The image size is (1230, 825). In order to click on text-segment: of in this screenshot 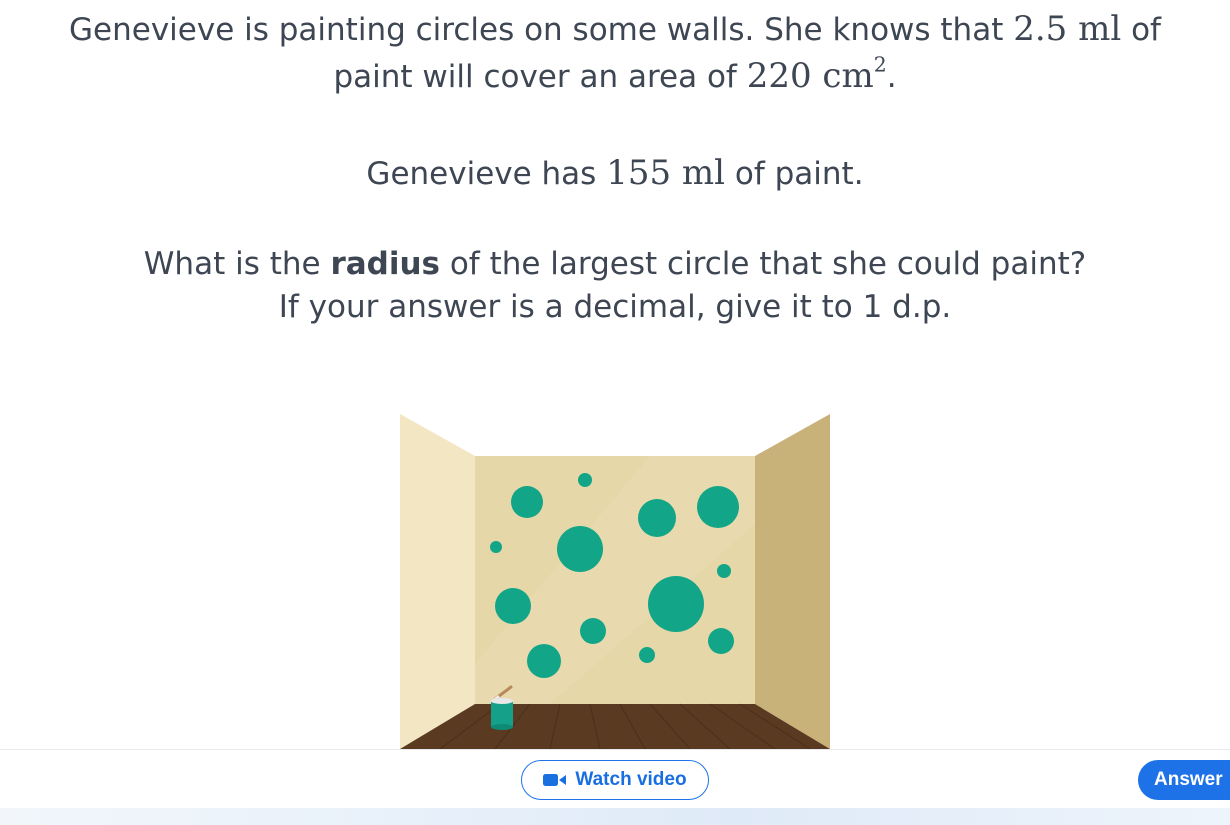, I will do `click(1141, 30)`.